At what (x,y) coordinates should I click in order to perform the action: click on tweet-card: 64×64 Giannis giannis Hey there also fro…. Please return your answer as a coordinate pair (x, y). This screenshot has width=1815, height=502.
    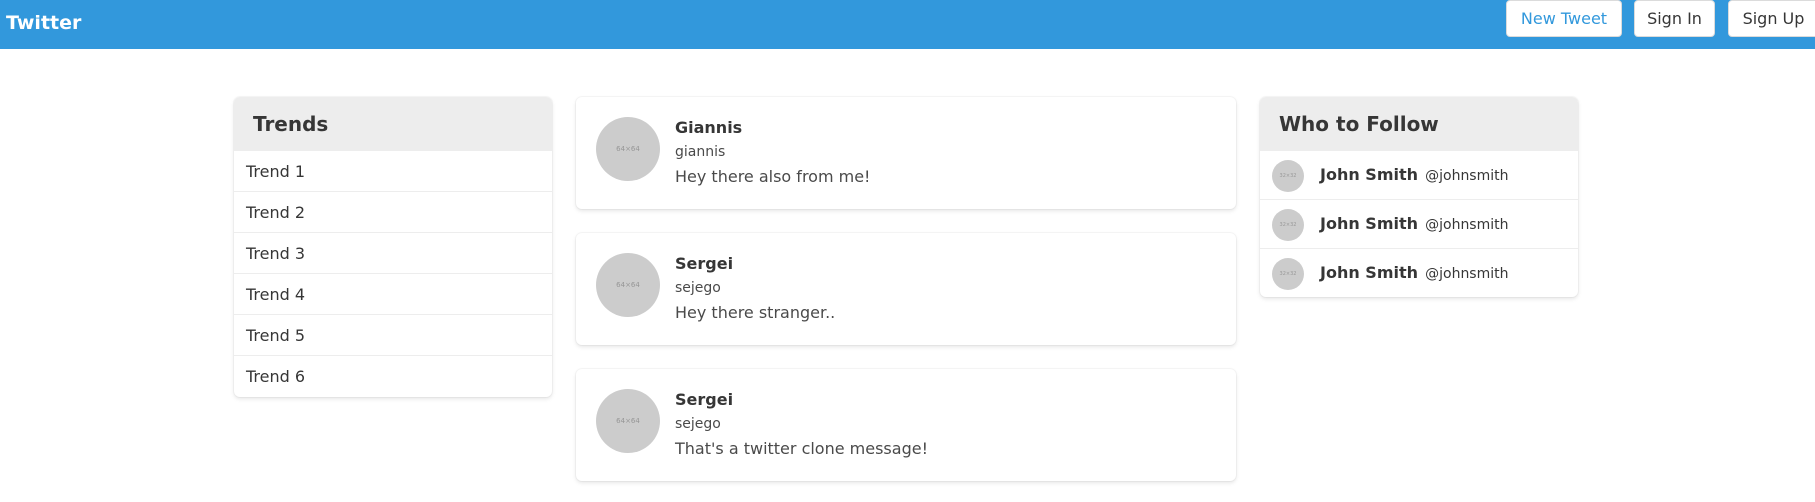
    Looking at the image, I should click on (906, 153).